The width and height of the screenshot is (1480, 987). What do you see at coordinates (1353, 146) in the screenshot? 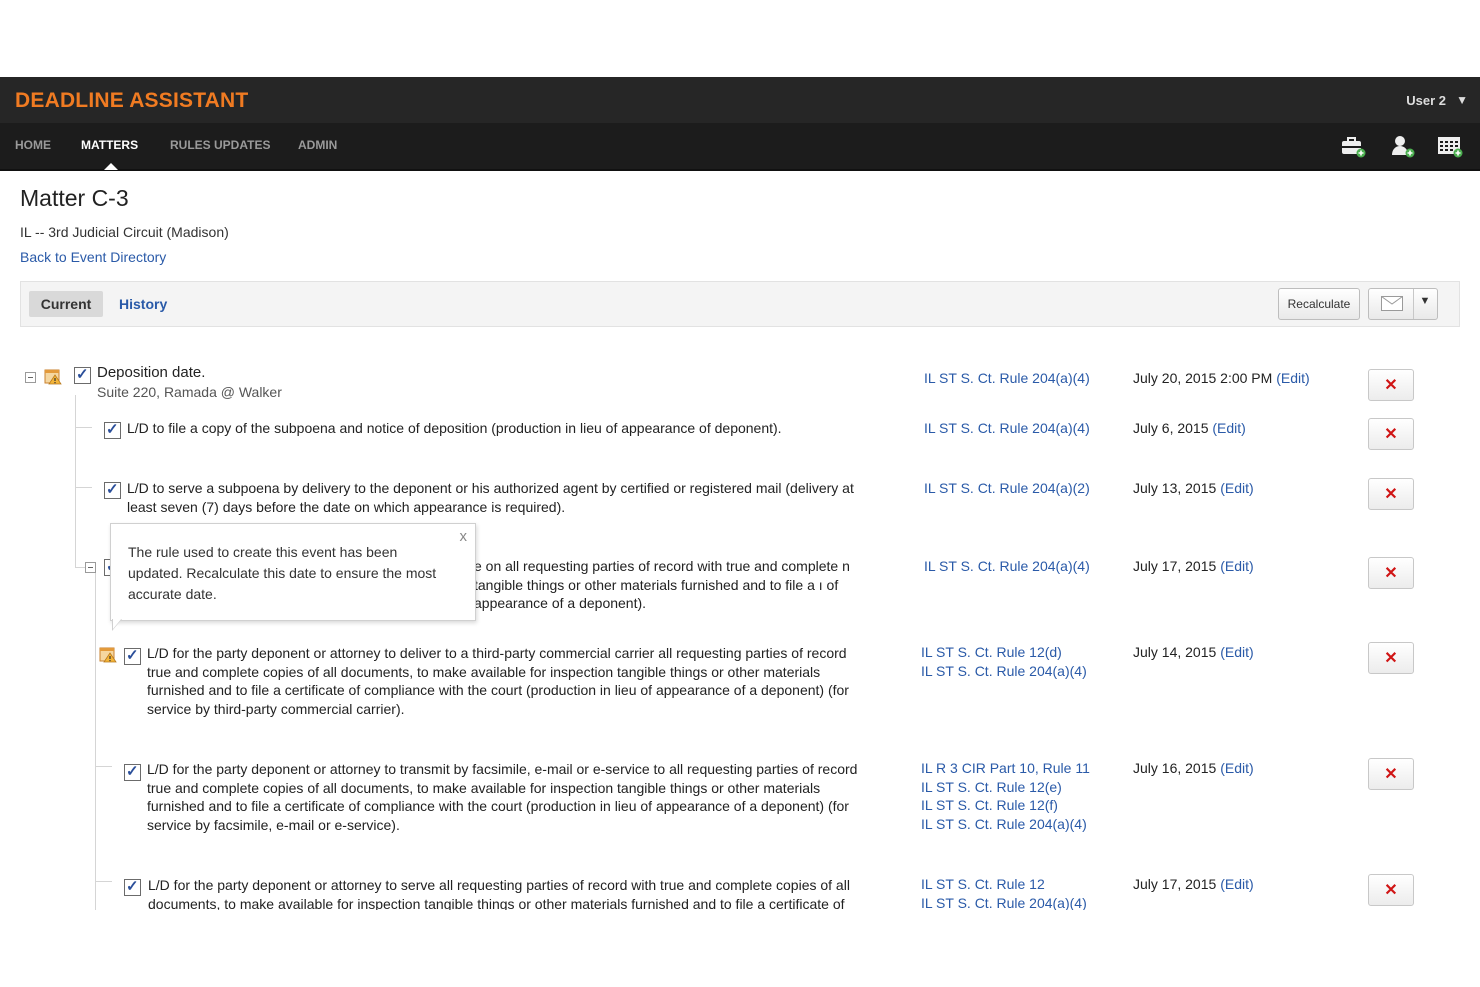
I see `add-matter-icon` at bounding box center [1353, 146].